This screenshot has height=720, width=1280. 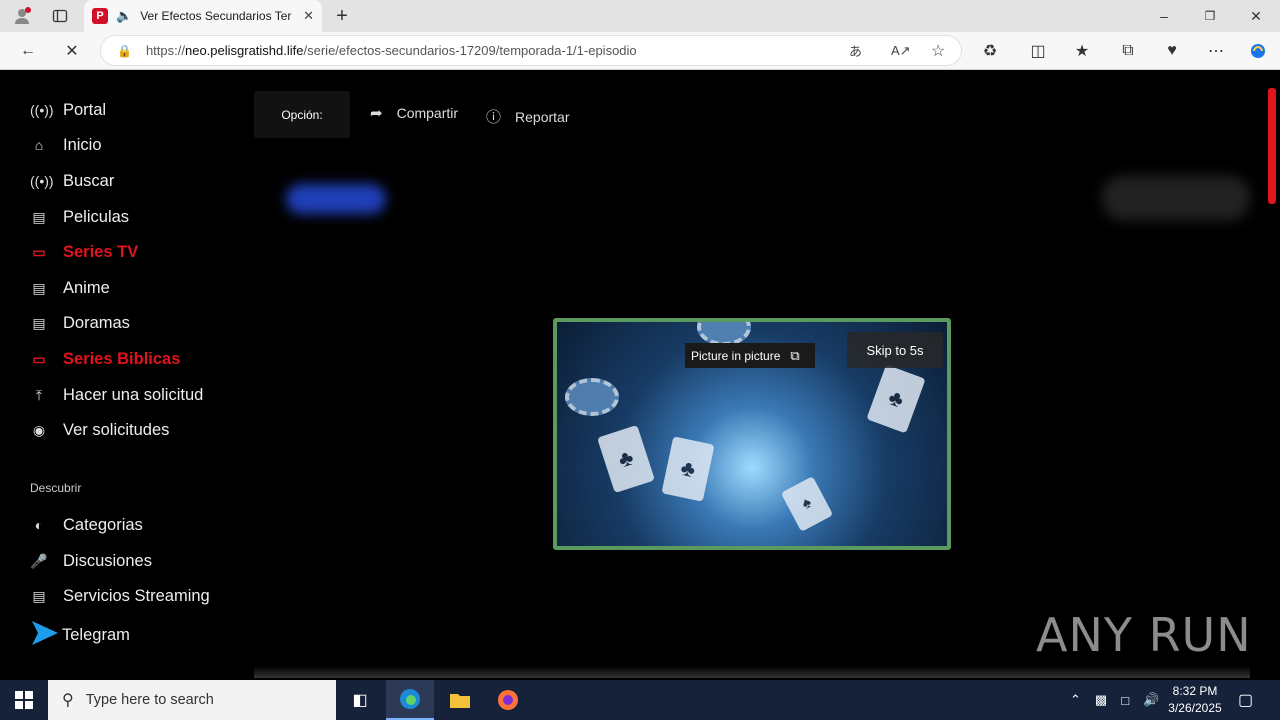 What do you see at coordinates (990, 51) in the screenshot?
I see `extensions-icon: ♻` at bounding box center [990, 51].